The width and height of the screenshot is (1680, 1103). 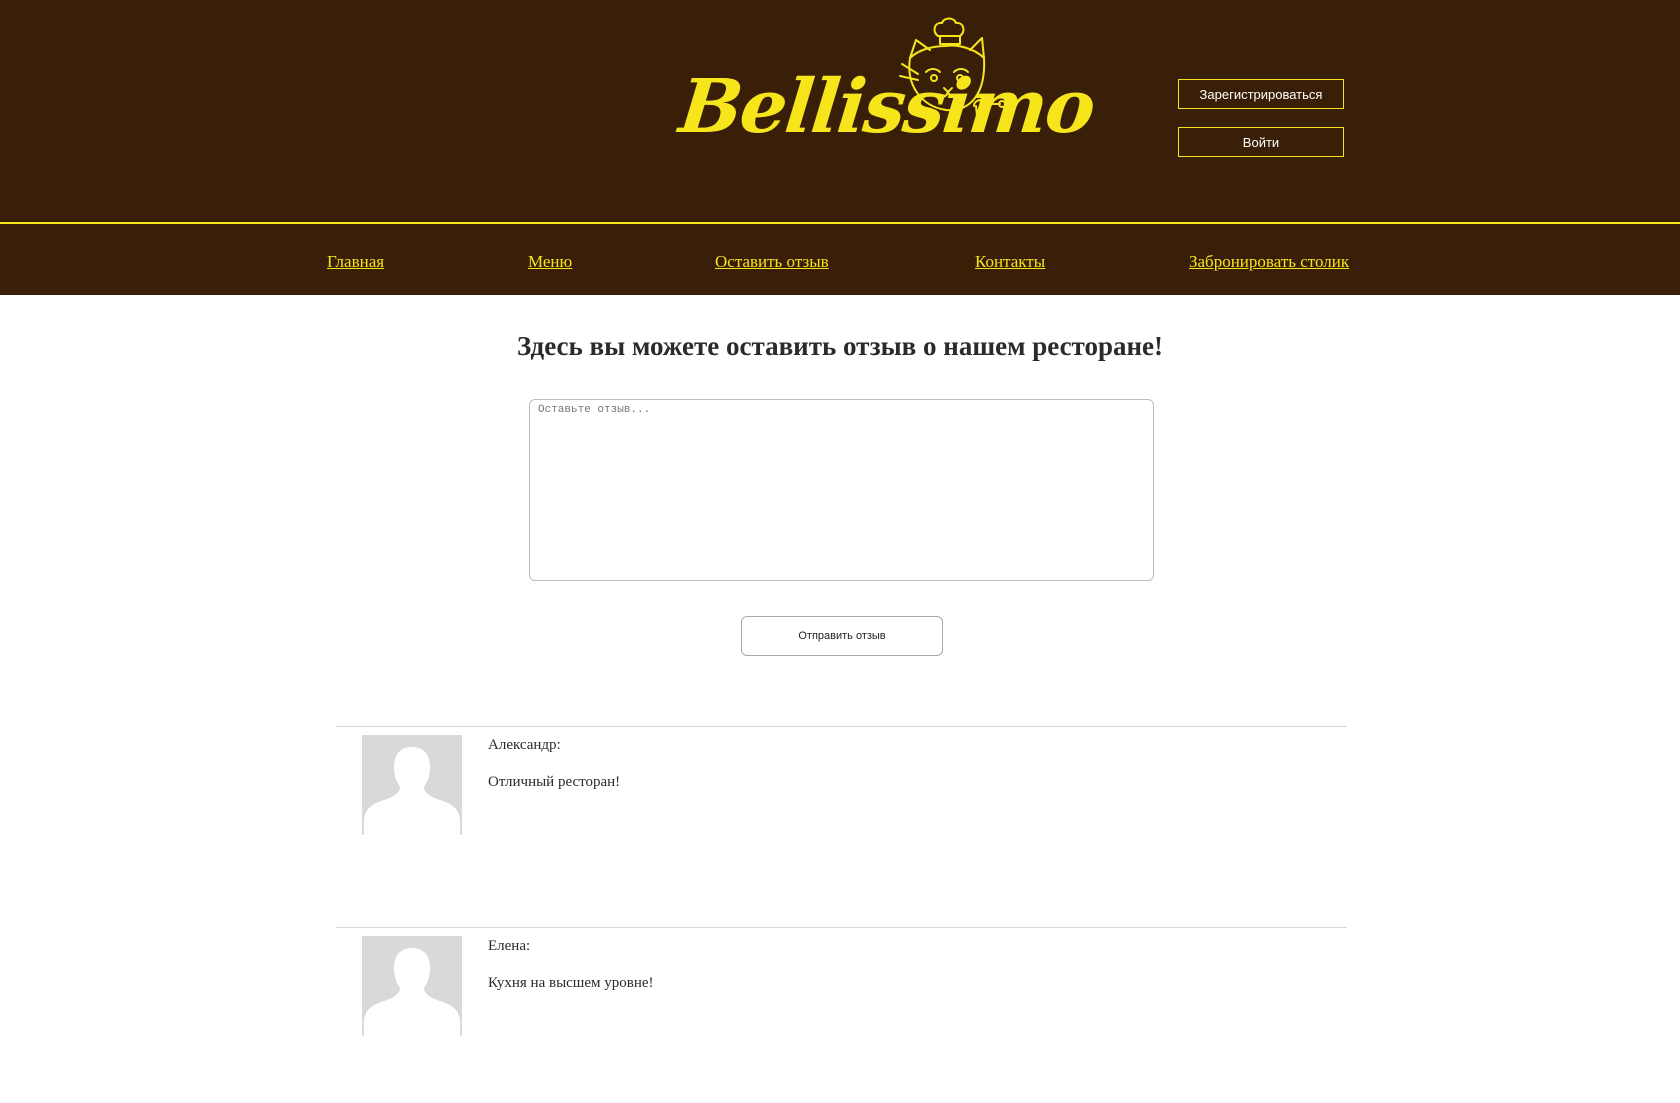 I want to click on review-item: Александр: Отличный ресторан!, so click(x=842, y=786).